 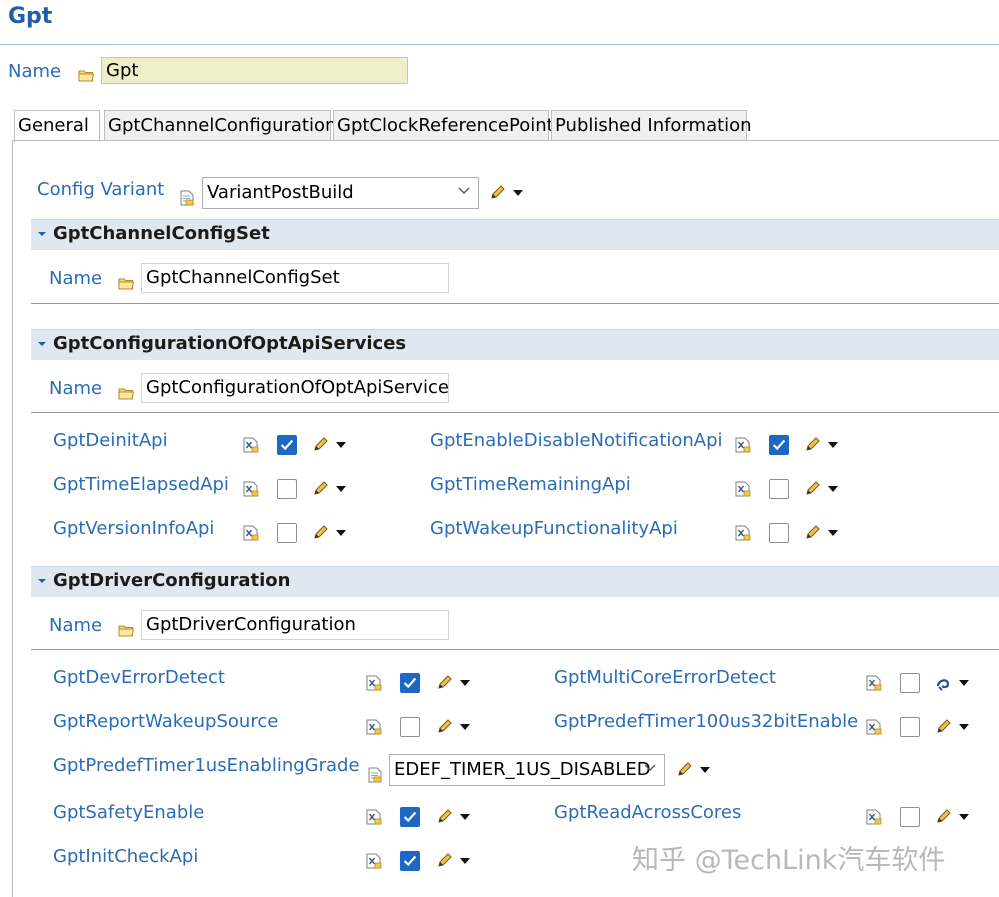 What do you see at coordinates (129, 812) in the screenshot?
I see `param-label-gpt-safety-enable: GptSafetyEnable` at bounding box center [129, 812].